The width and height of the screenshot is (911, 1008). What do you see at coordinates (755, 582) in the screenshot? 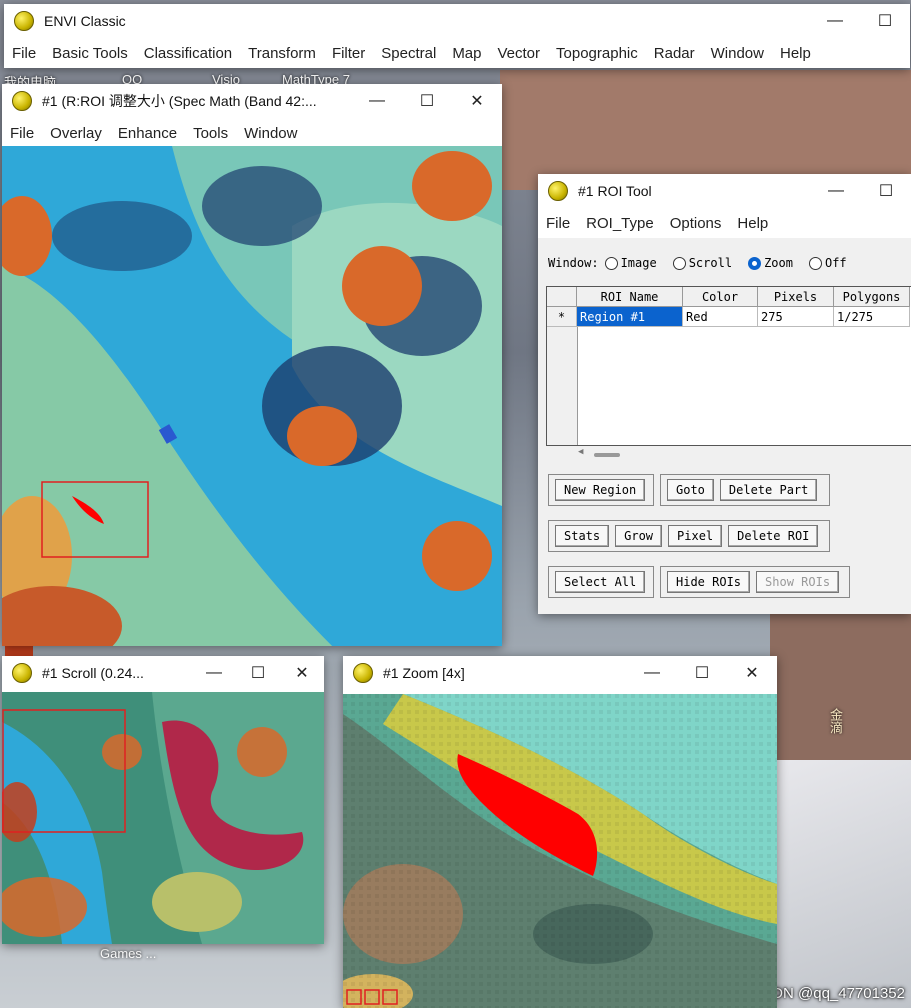
I see `button-row-3b: Hide ROIs Show ROIs` at bounding box center [755, 582].